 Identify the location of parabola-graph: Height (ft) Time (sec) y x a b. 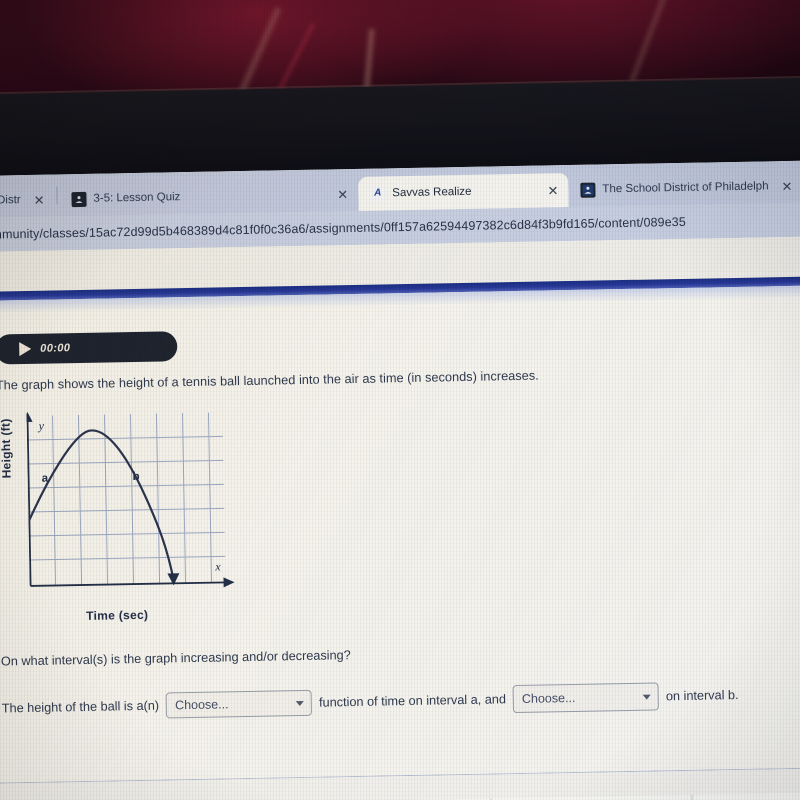
(145, 517).